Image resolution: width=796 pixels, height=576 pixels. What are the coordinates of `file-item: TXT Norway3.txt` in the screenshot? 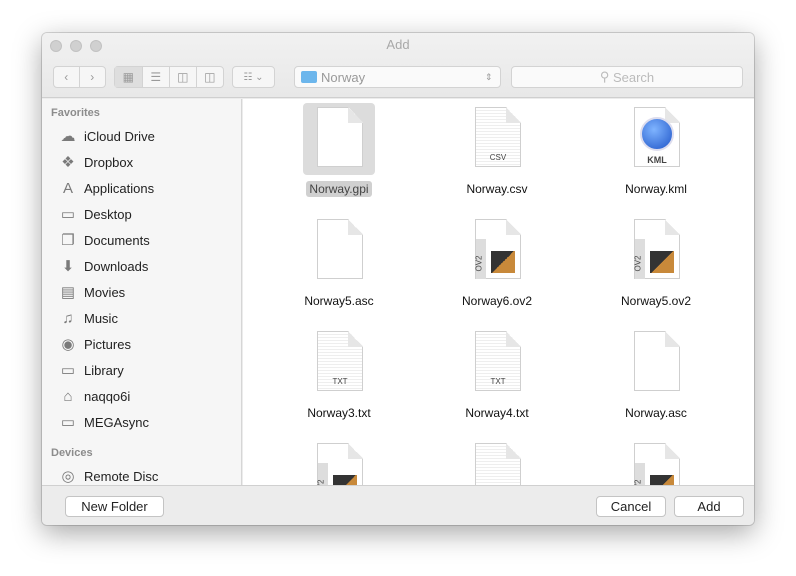 It's located at (339, 374).